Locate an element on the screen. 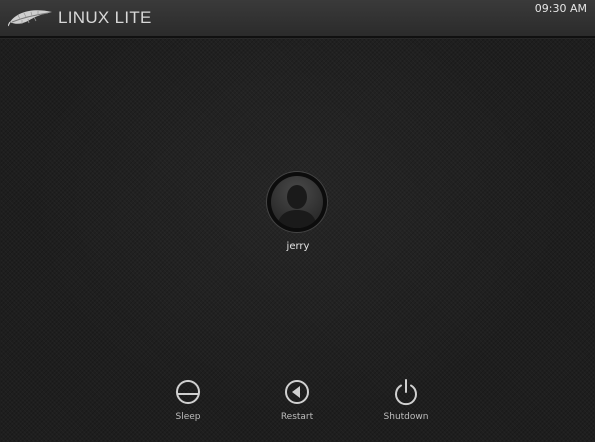 The width and height of the screenshot is (595, 442). power-icon is located at coordinates (406, 392).